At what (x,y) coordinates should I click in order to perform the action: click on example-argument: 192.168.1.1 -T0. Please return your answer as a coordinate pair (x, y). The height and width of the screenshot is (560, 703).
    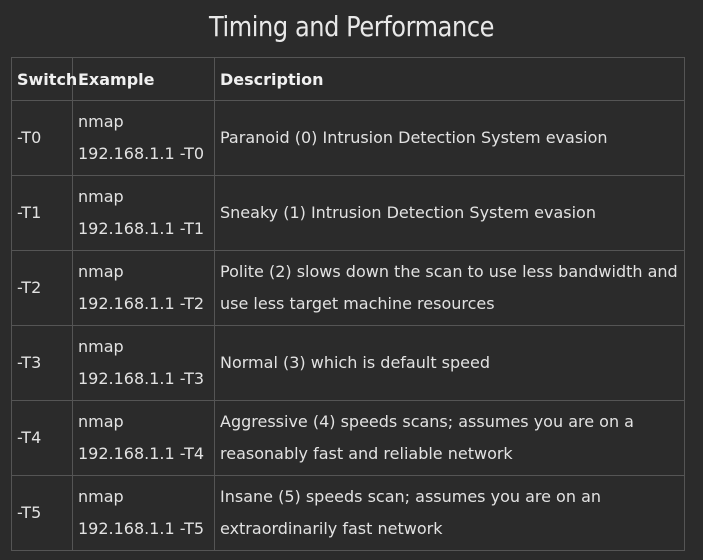
    Looking at the image, I should click on (141, 153).